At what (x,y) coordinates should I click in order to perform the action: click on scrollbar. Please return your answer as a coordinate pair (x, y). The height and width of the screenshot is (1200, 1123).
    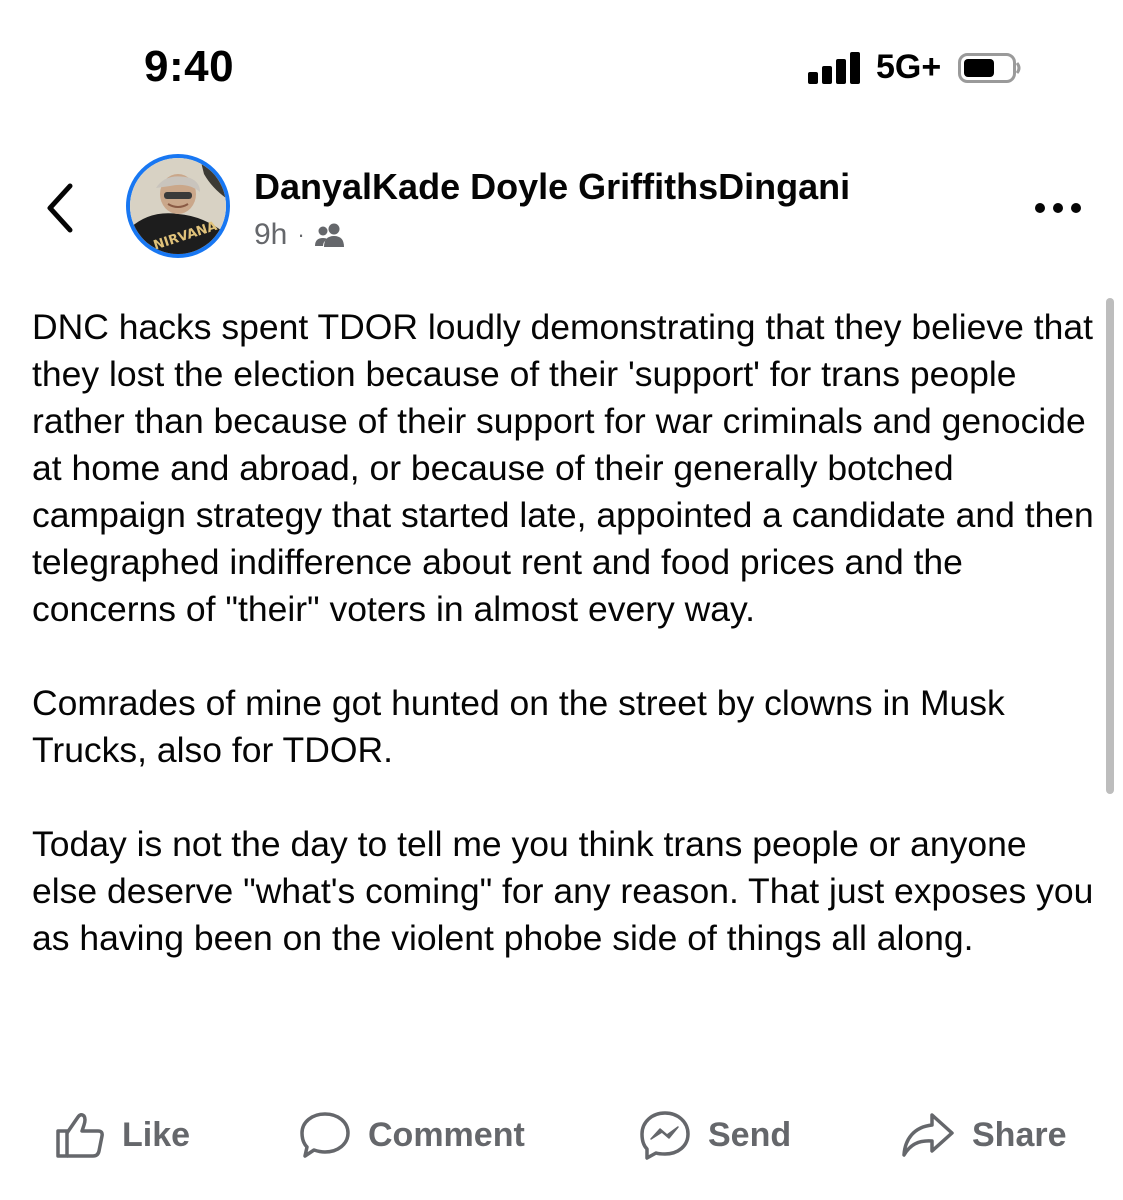
    Looking at the image, I should click on (1110, 546).